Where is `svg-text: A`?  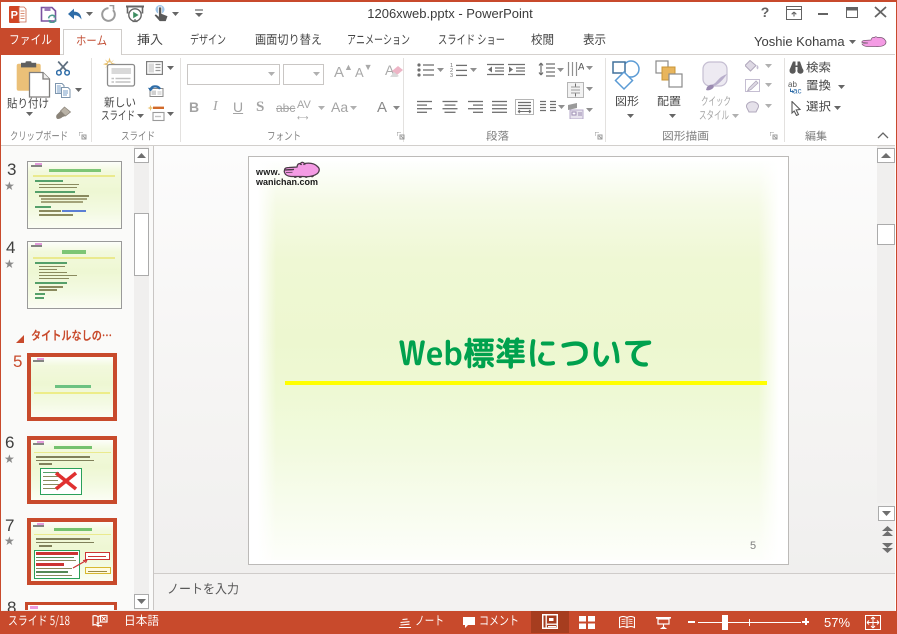
svg-text: A is located at coordinates (581, 67).